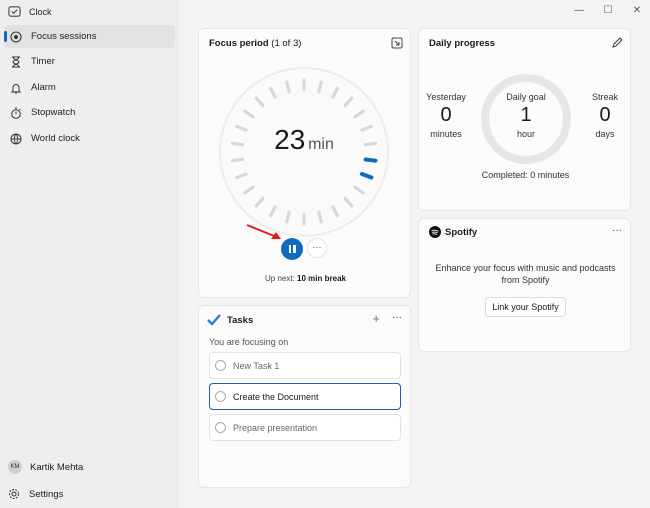 This screenshot has width=650, height=508. I want to click on tasks-header: Tasks, so click(230, 320).